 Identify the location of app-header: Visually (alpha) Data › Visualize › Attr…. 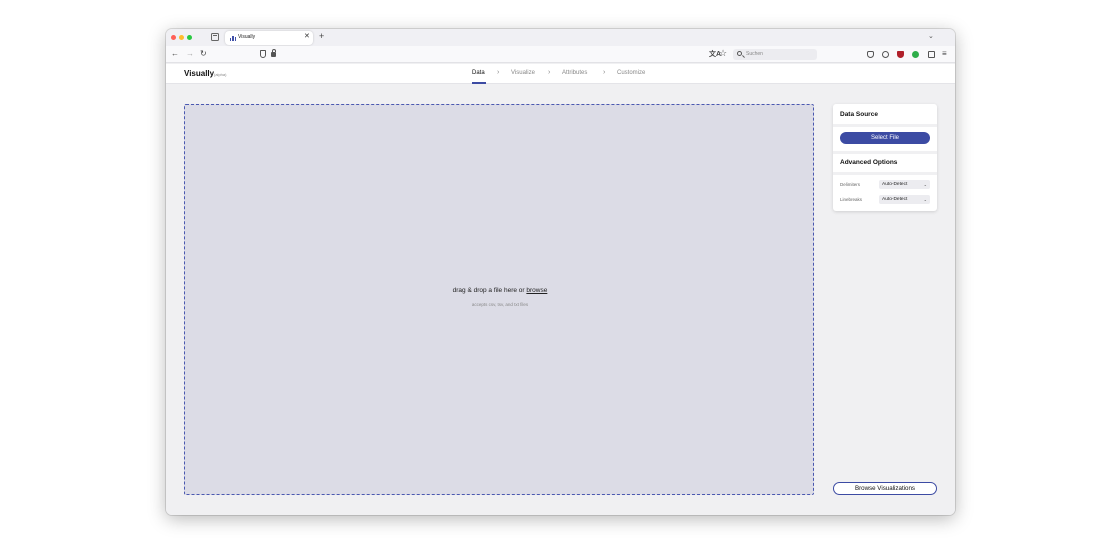
(560, 74).